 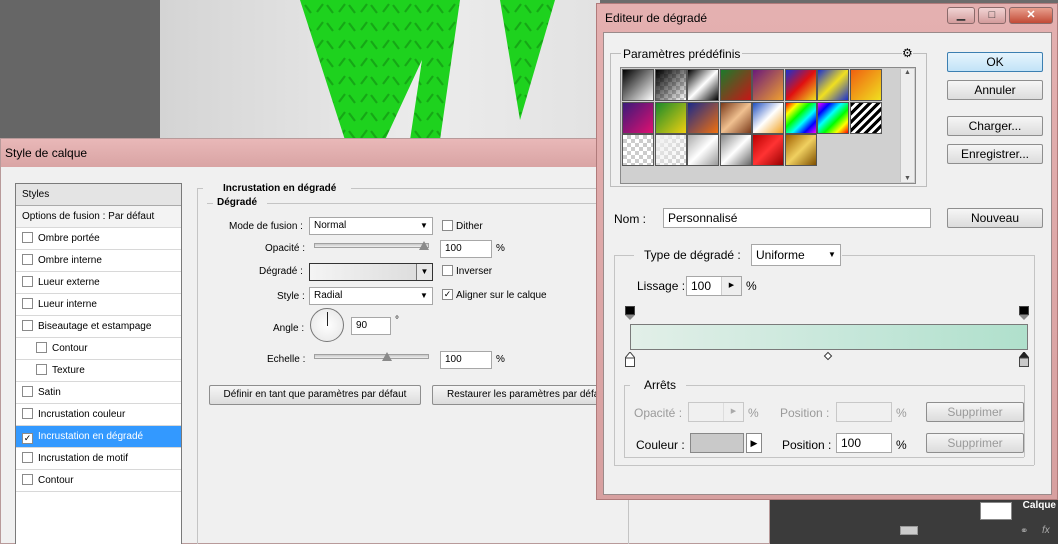 I want to click on delete-opacity-stop-button: Supprimer, so click(x=975, y=412).